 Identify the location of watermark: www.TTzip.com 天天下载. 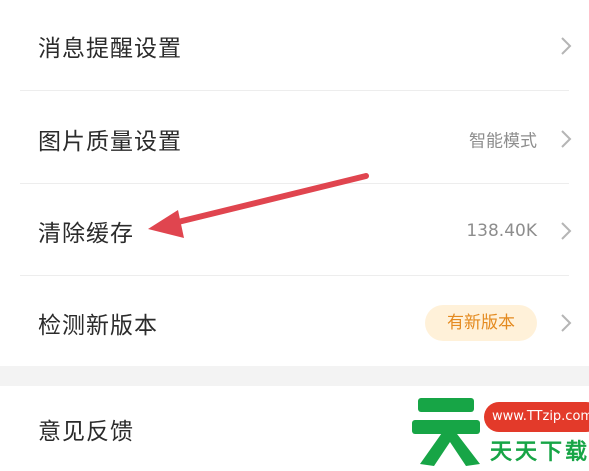
(500, 429).